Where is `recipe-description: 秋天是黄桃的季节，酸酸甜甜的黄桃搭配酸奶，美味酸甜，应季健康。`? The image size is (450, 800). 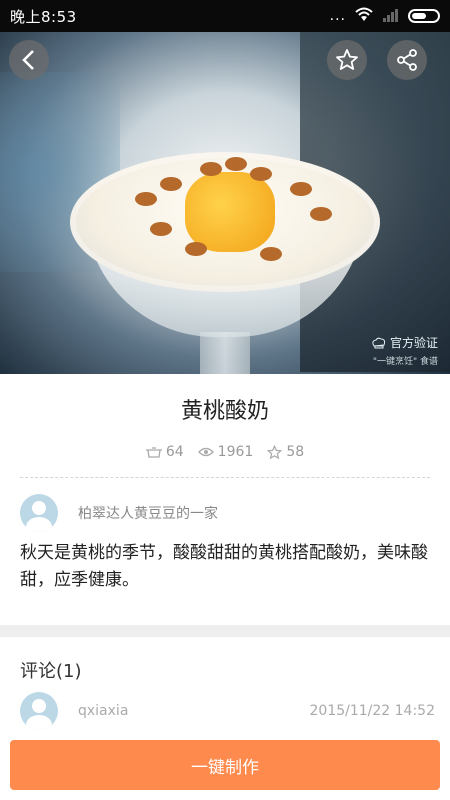
recipe-description: 秋天是黄桃的季节，酸酸甜甜的黄桃搭配酸奶，美味酸甜，应季健康。 is located at coordinates (224, 566).